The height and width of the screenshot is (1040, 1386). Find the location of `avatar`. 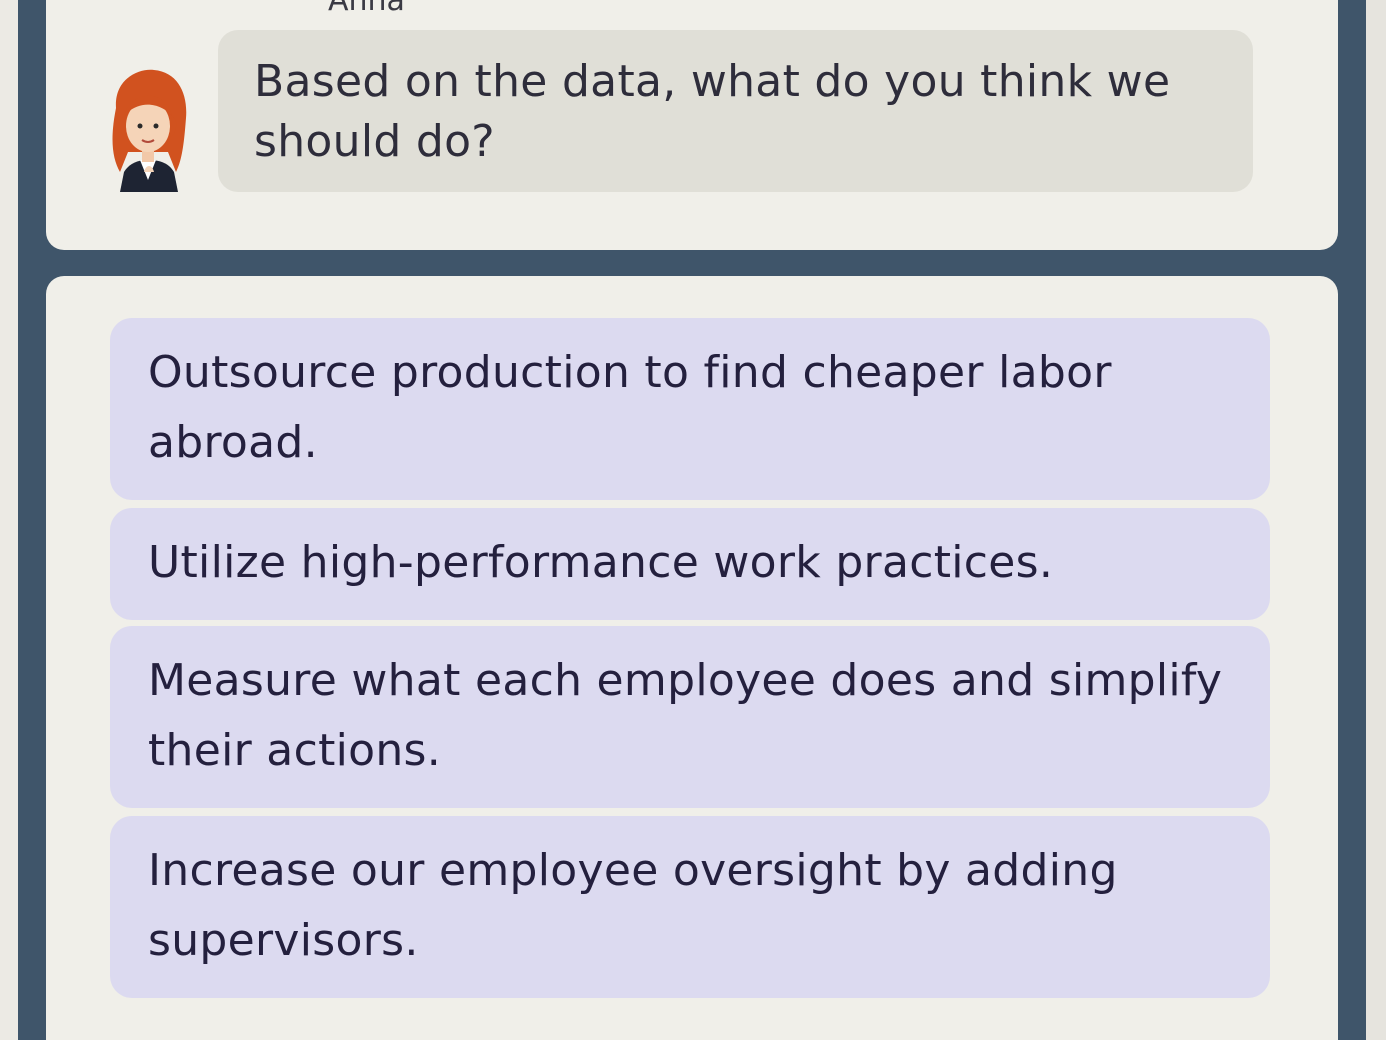

avatar is located at coordinates (148, 130).